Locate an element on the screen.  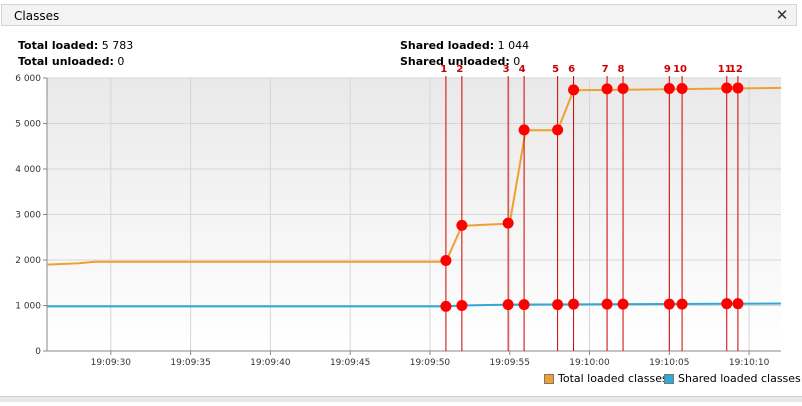
legend-shared-label: Shared loaded classes is located at coordinates (739, 378).